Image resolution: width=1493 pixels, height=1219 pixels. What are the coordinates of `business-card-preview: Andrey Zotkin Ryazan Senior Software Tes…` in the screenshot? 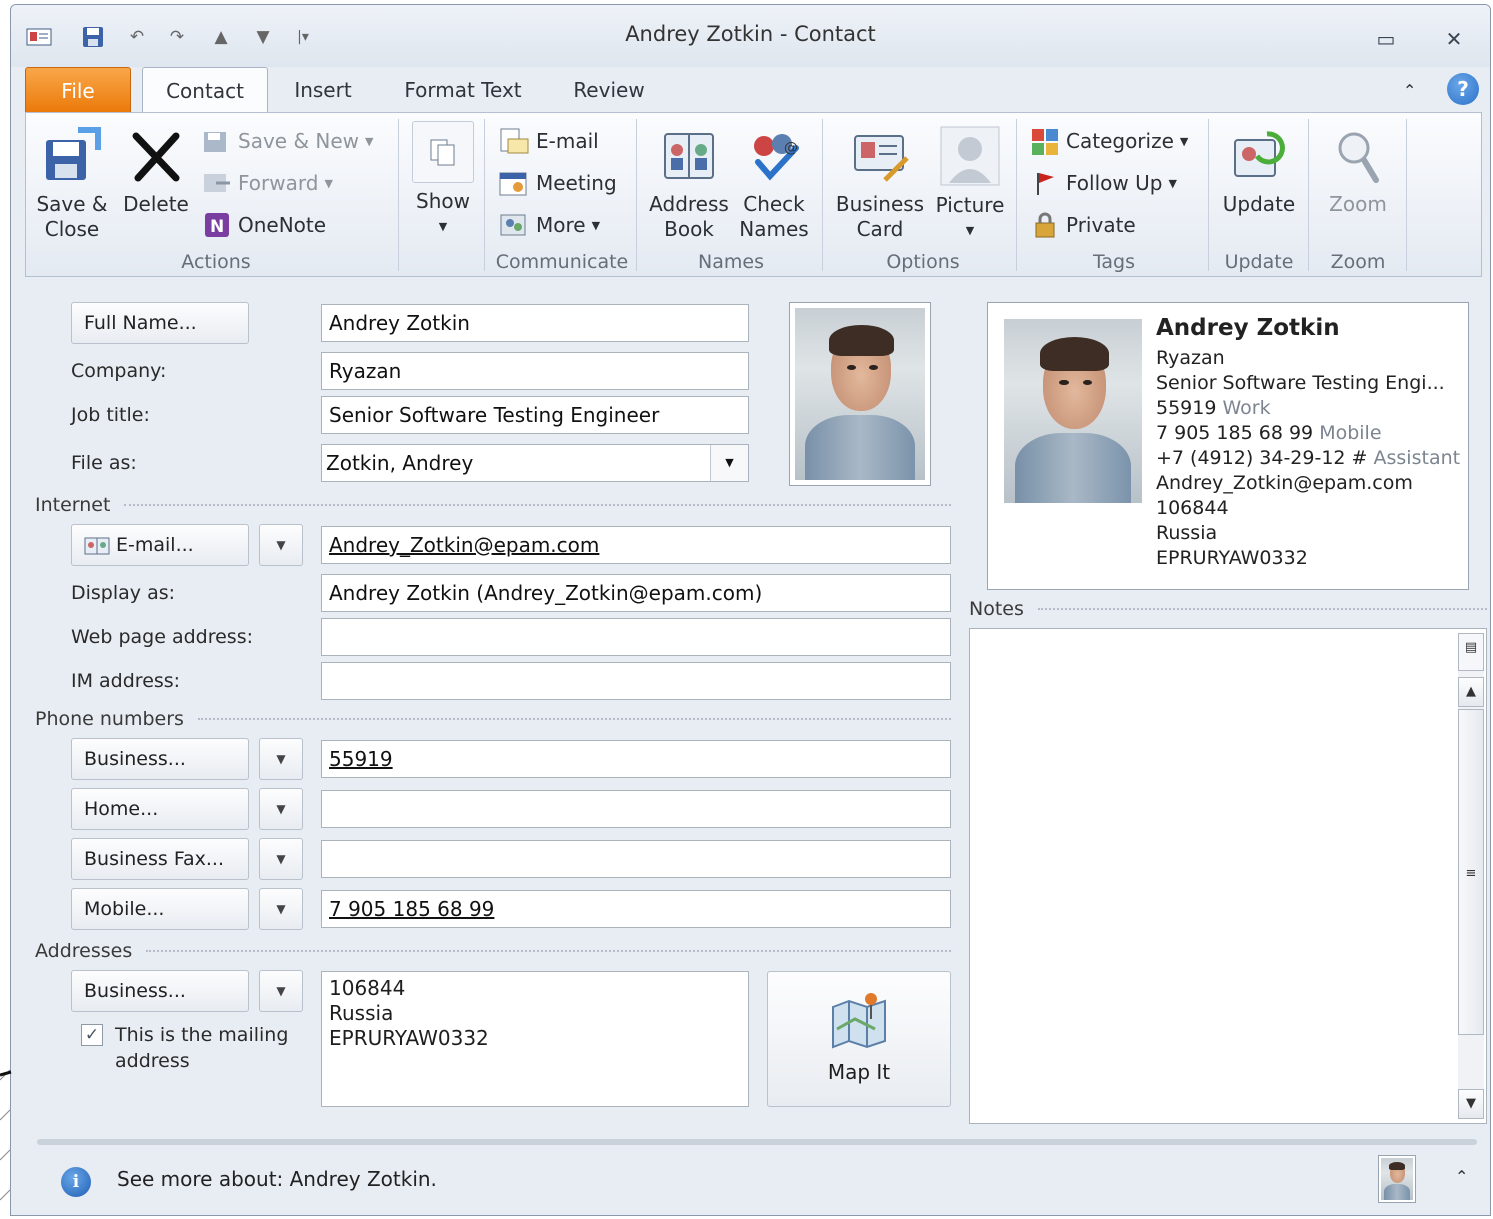 It's located at (1228, 446).